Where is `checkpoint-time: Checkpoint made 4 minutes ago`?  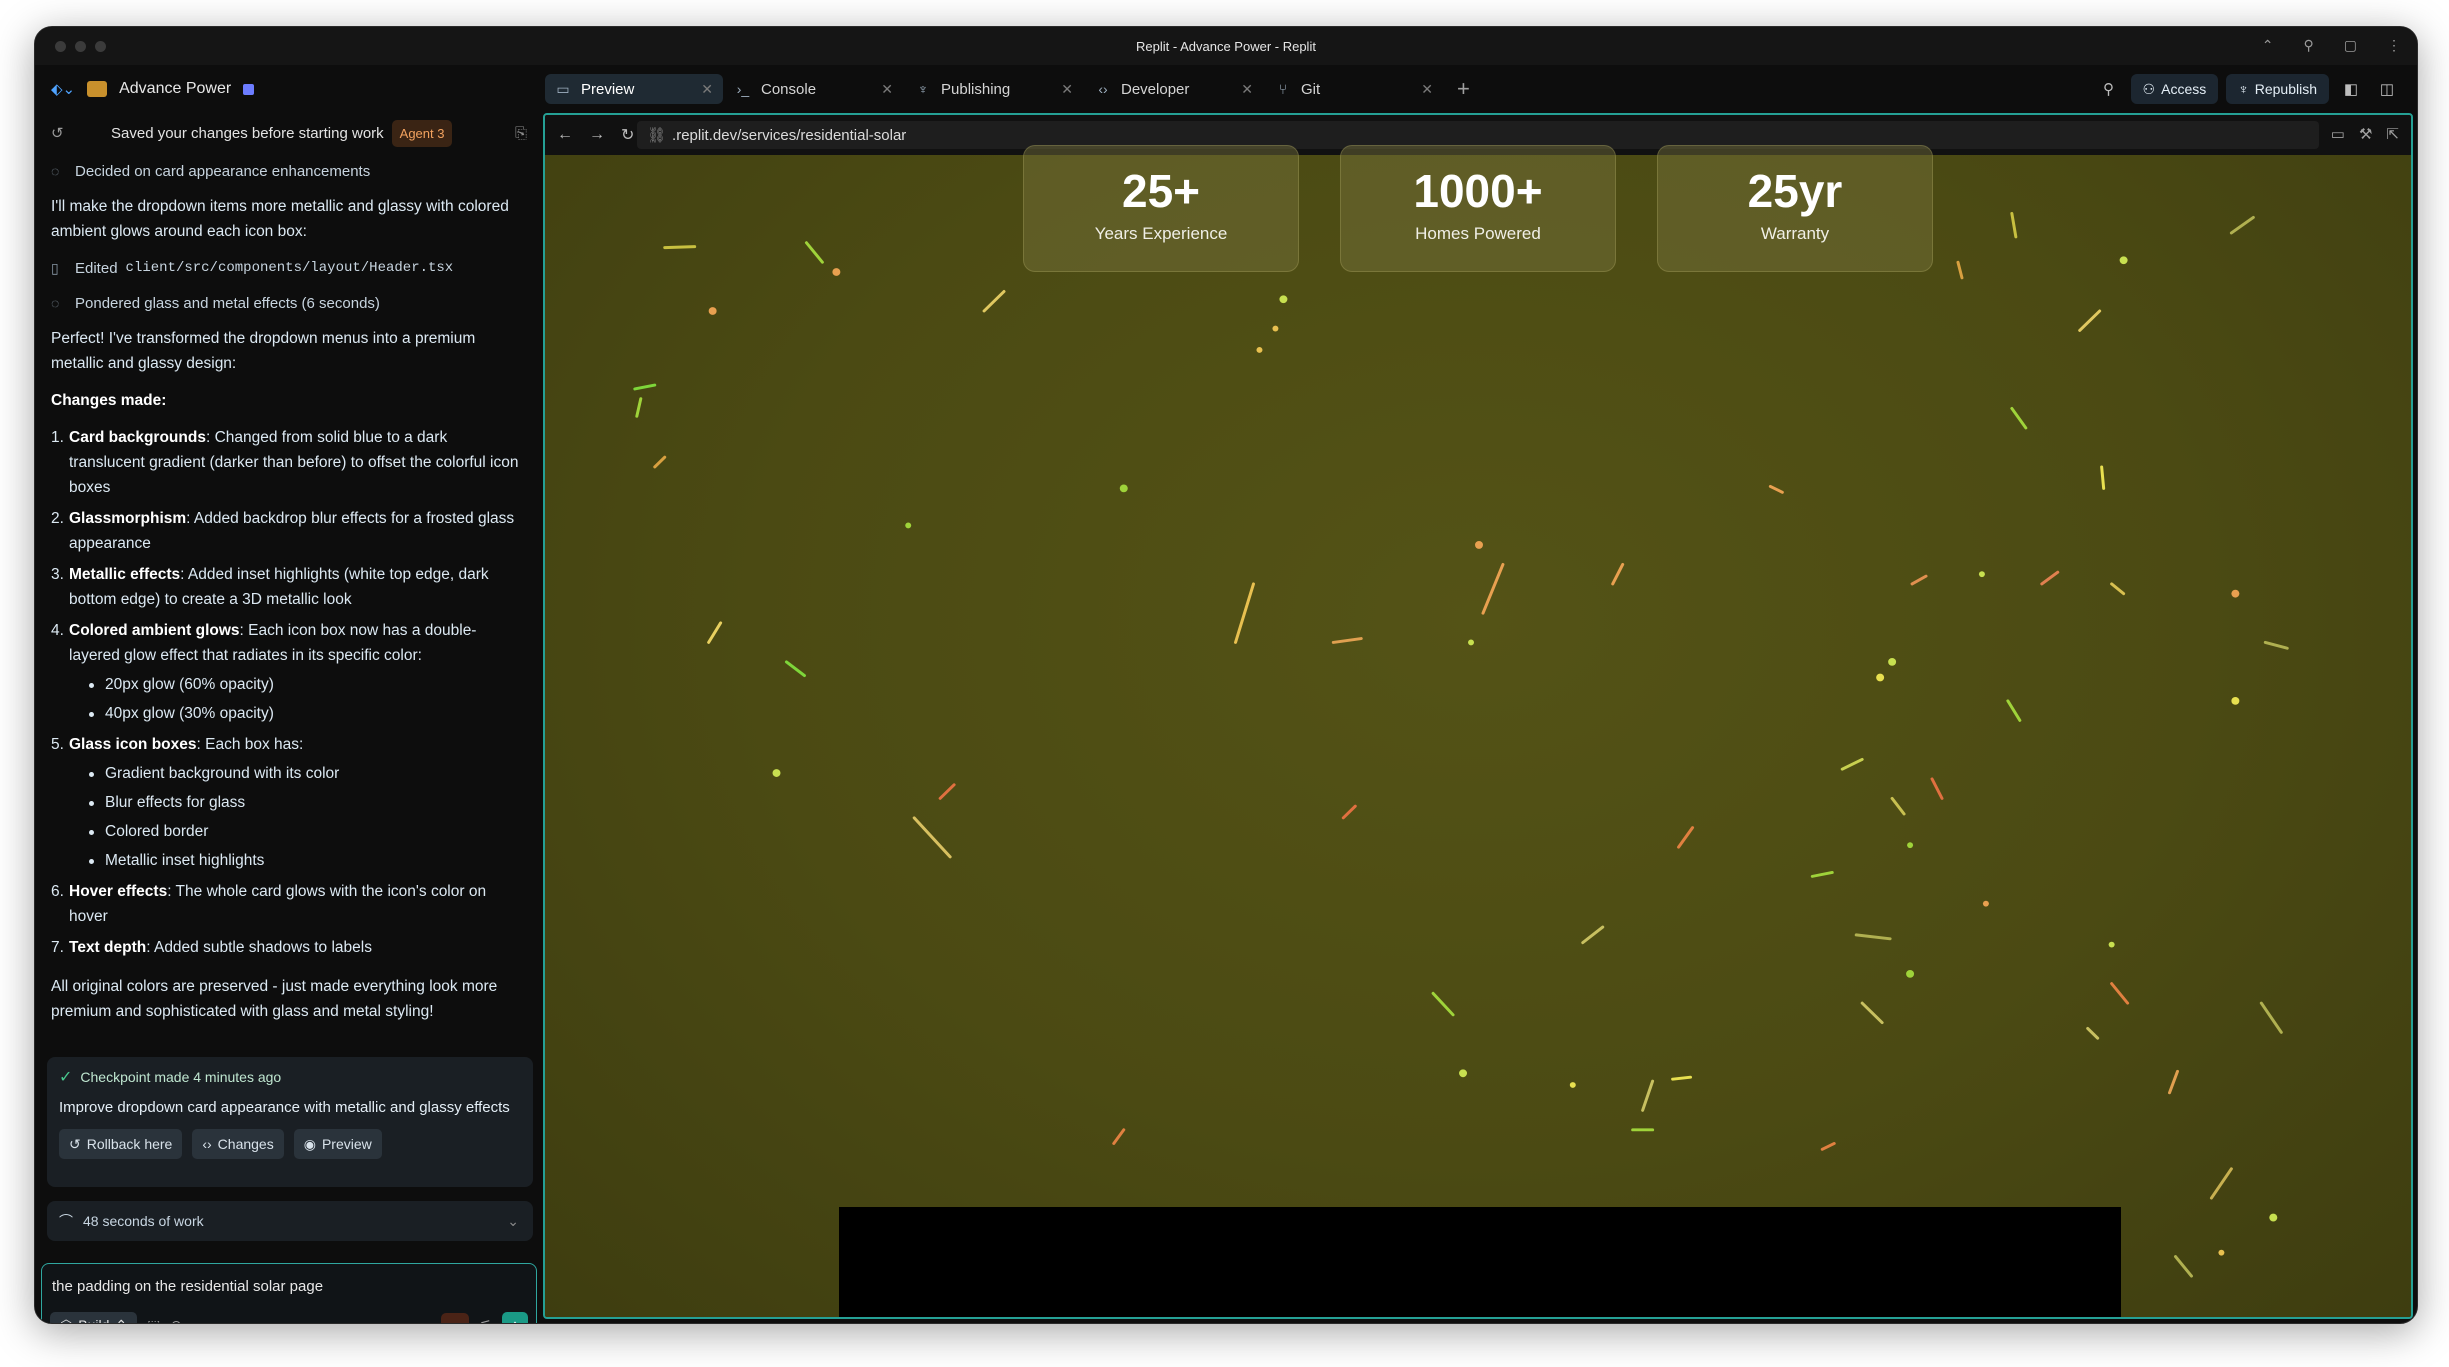 checkpoint-time: Checkpoint made 4 minutes ago is located at coordinates (181, 1077).